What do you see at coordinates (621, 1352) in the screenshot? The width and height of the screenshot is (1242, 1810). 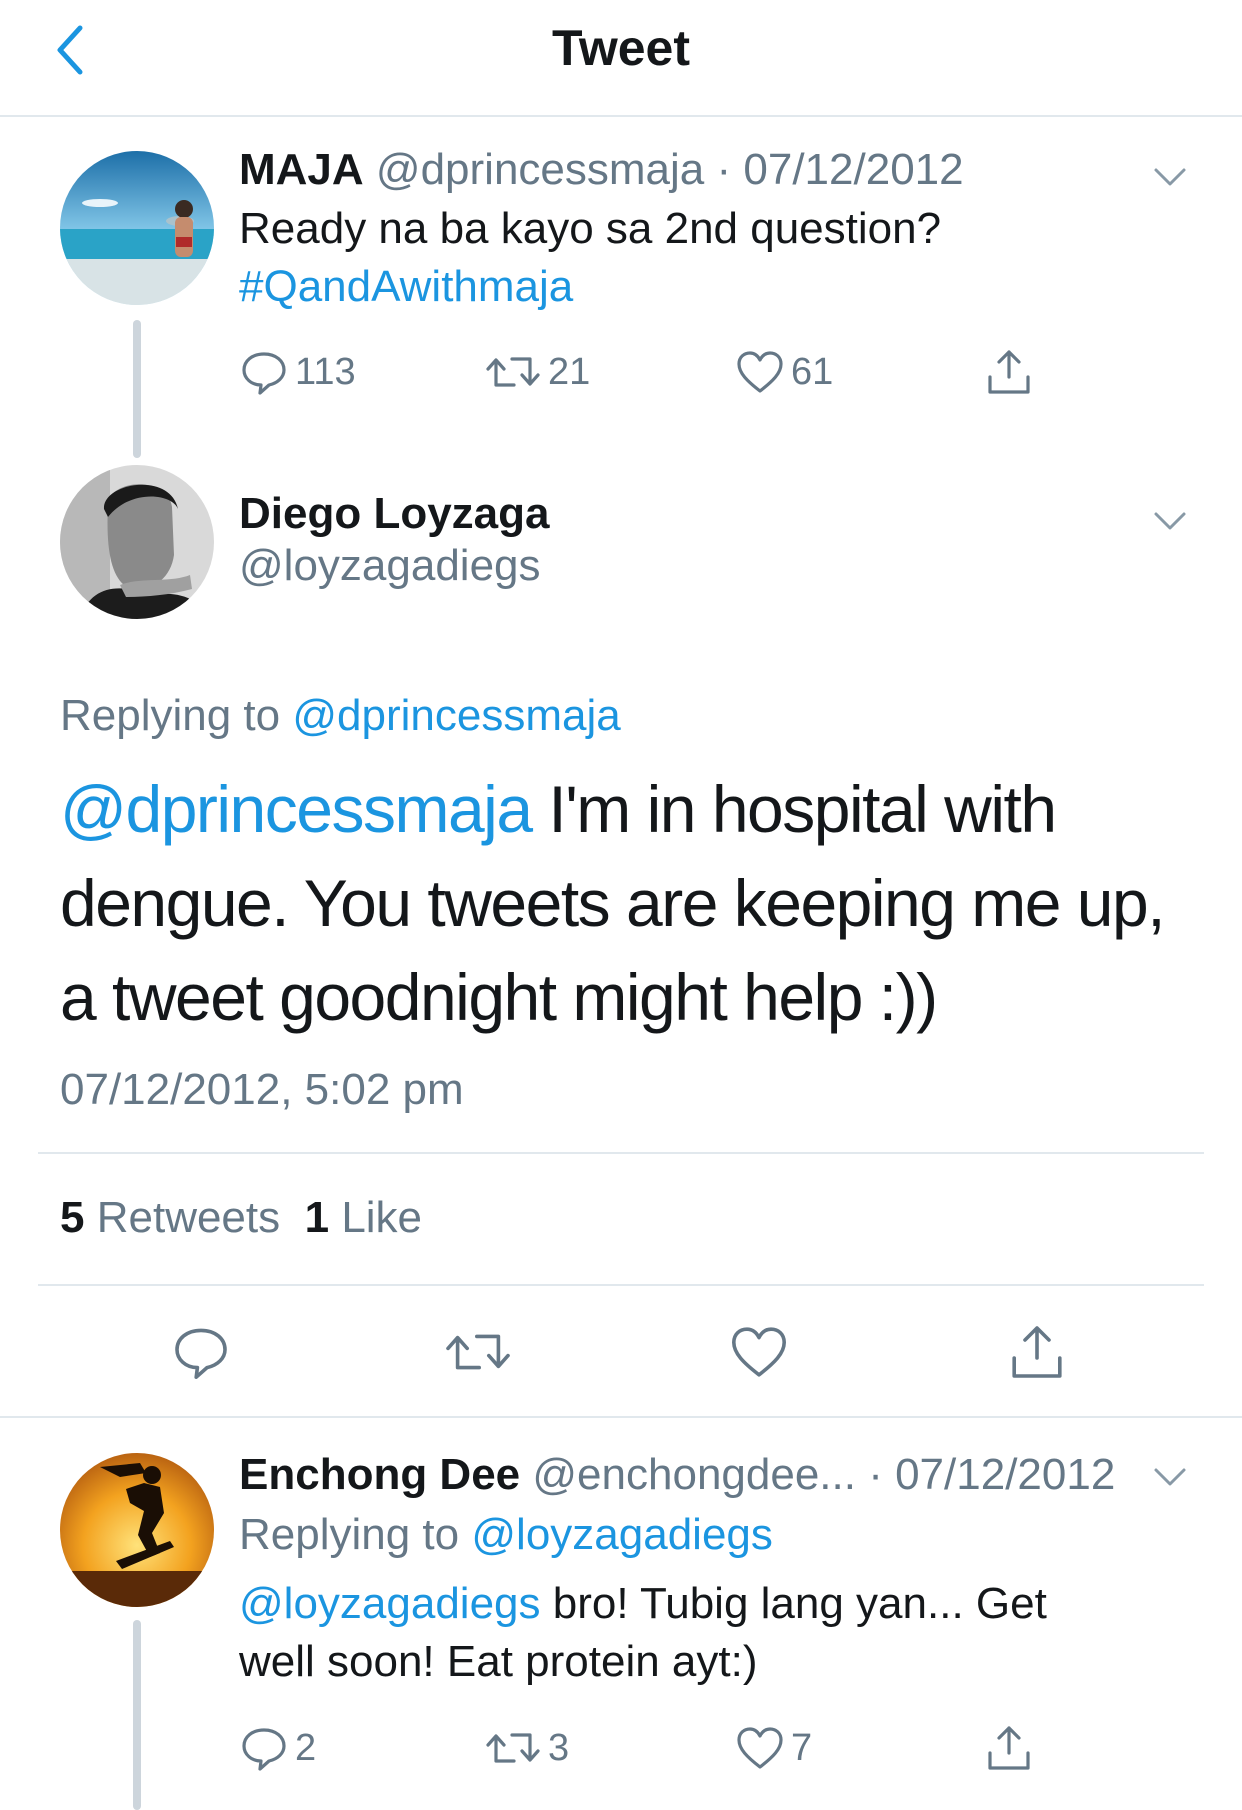 I see `main-tweet-actions` at bounding box center [621, 1352].